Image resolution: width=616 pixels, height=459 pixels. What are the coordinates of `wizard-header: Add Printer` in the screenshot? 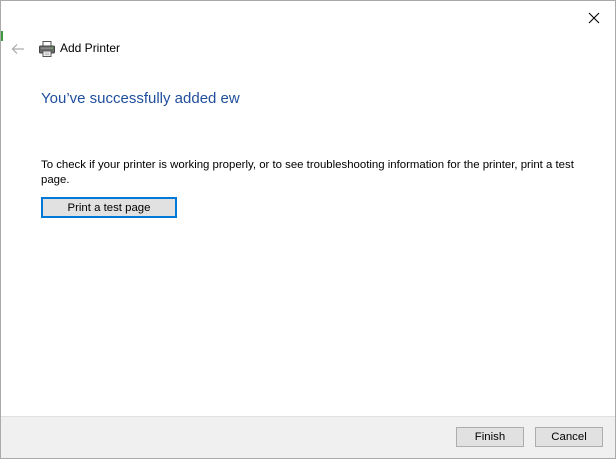 It's located at (308, 49).